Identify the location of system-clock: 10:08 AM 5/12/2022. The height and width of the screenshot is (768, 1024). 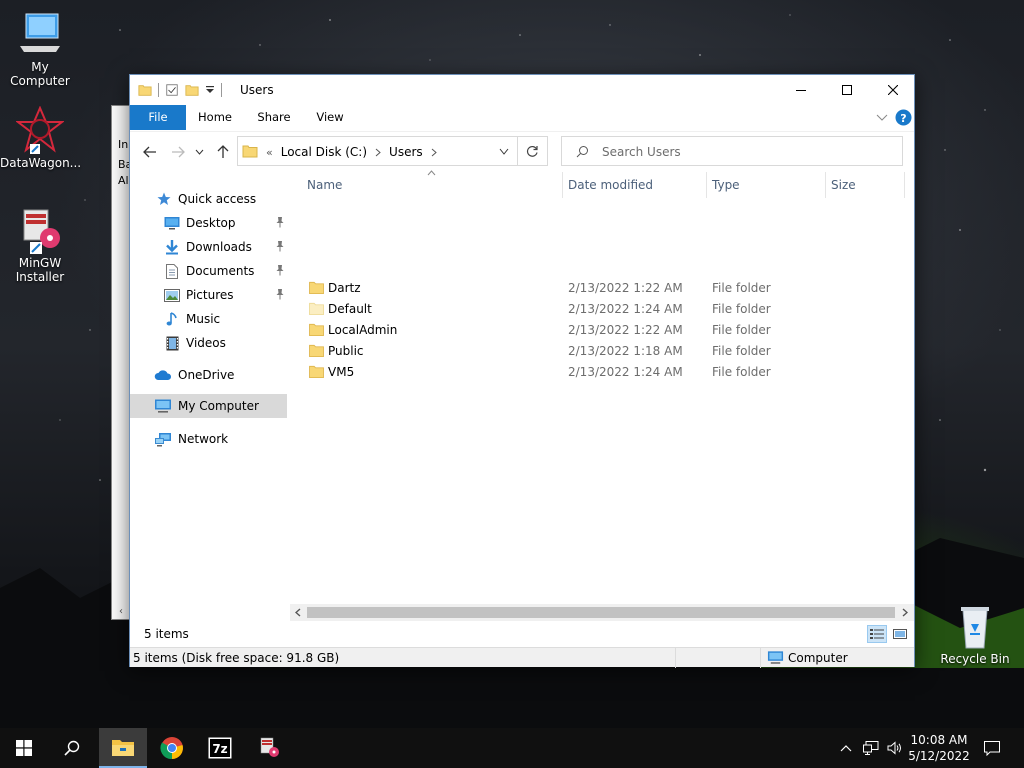
(939, 748).